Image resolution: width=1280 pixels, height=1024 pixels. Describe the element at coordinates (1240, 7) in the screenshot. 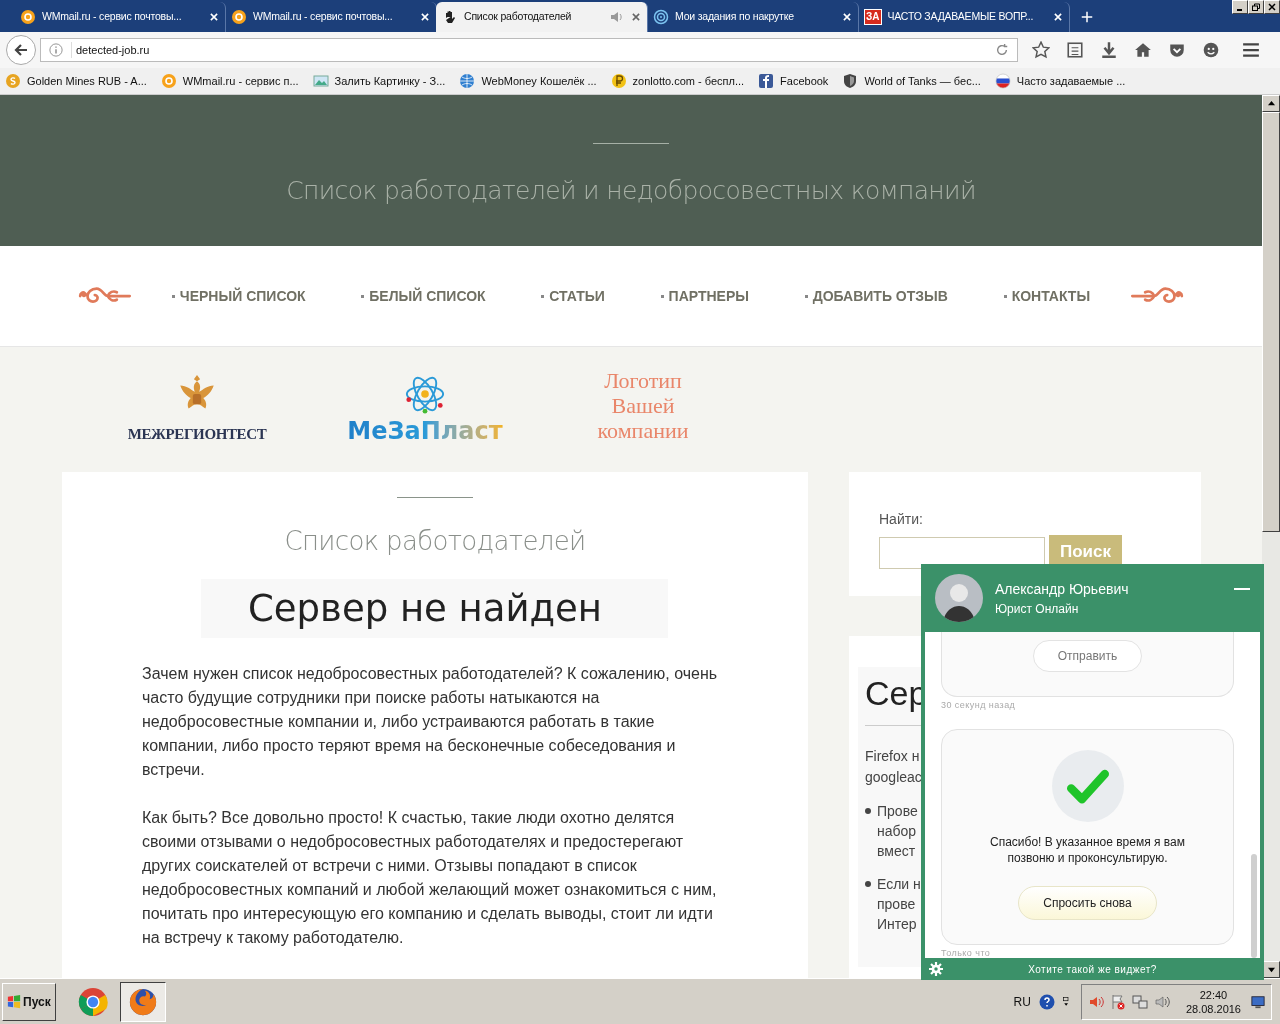

I see `minimize-button` at that location.